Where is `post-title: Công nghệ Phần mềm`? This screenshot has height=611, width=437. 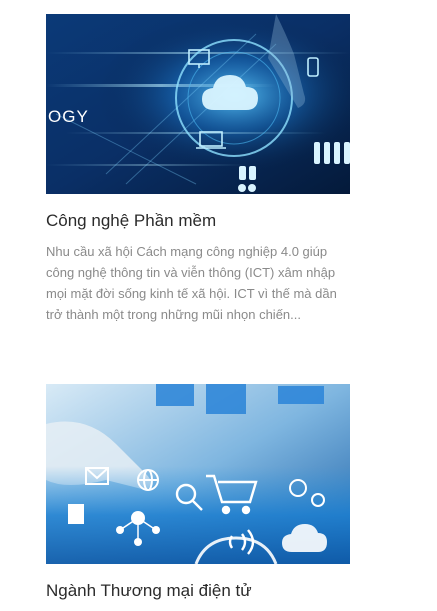 post-title: Công nghệ Phần mềm is located at coordinates (198, 221).